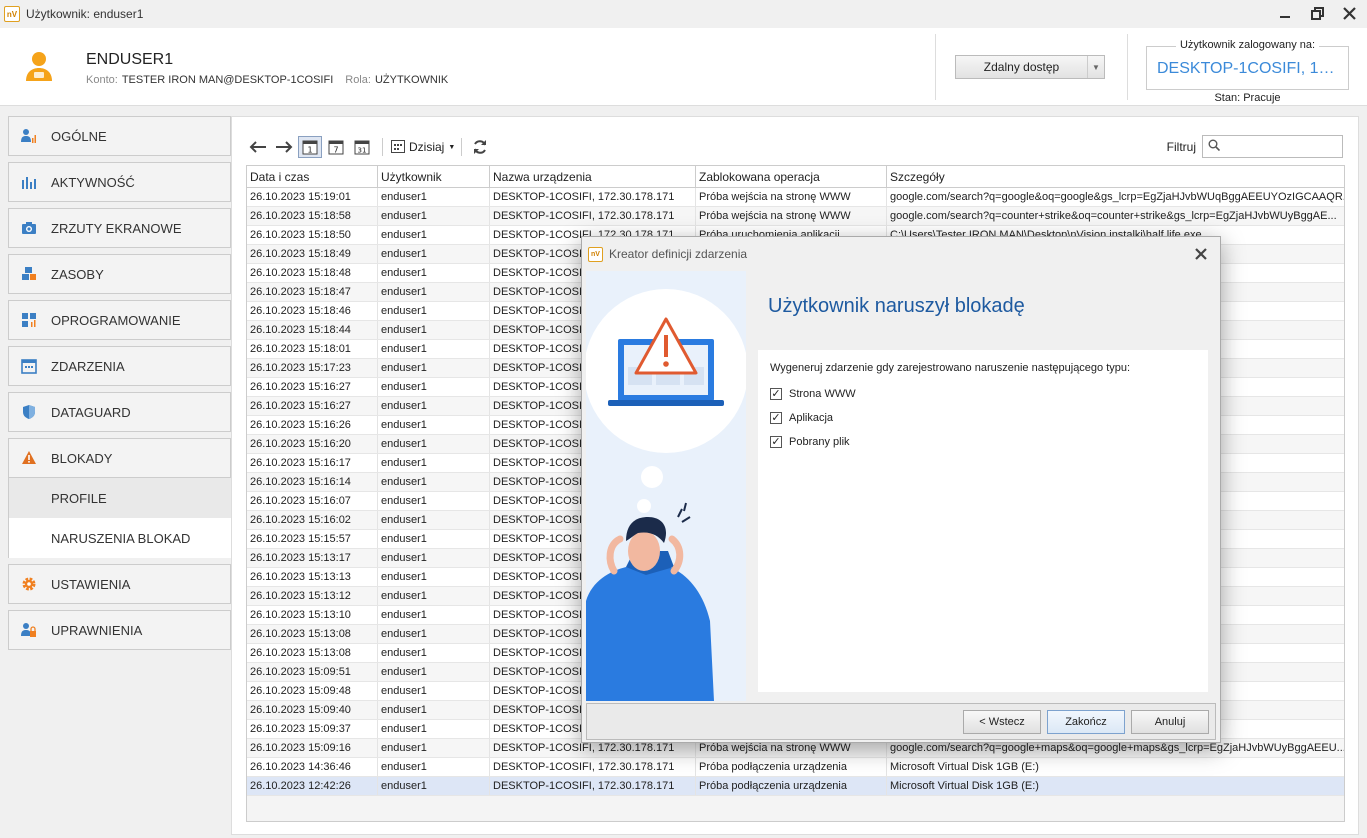  Describe the element at coordinates (362, 147) in the screenshot. I see `month-view-icon: 31` at that location.